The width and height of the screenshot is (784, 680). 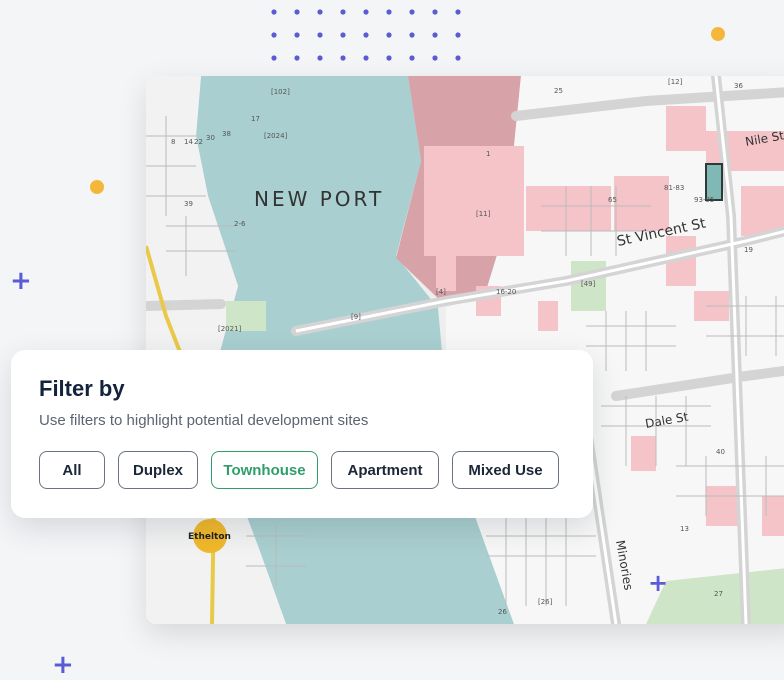 I want to click on filter-title: Filter by, so click(x=82, y=388).